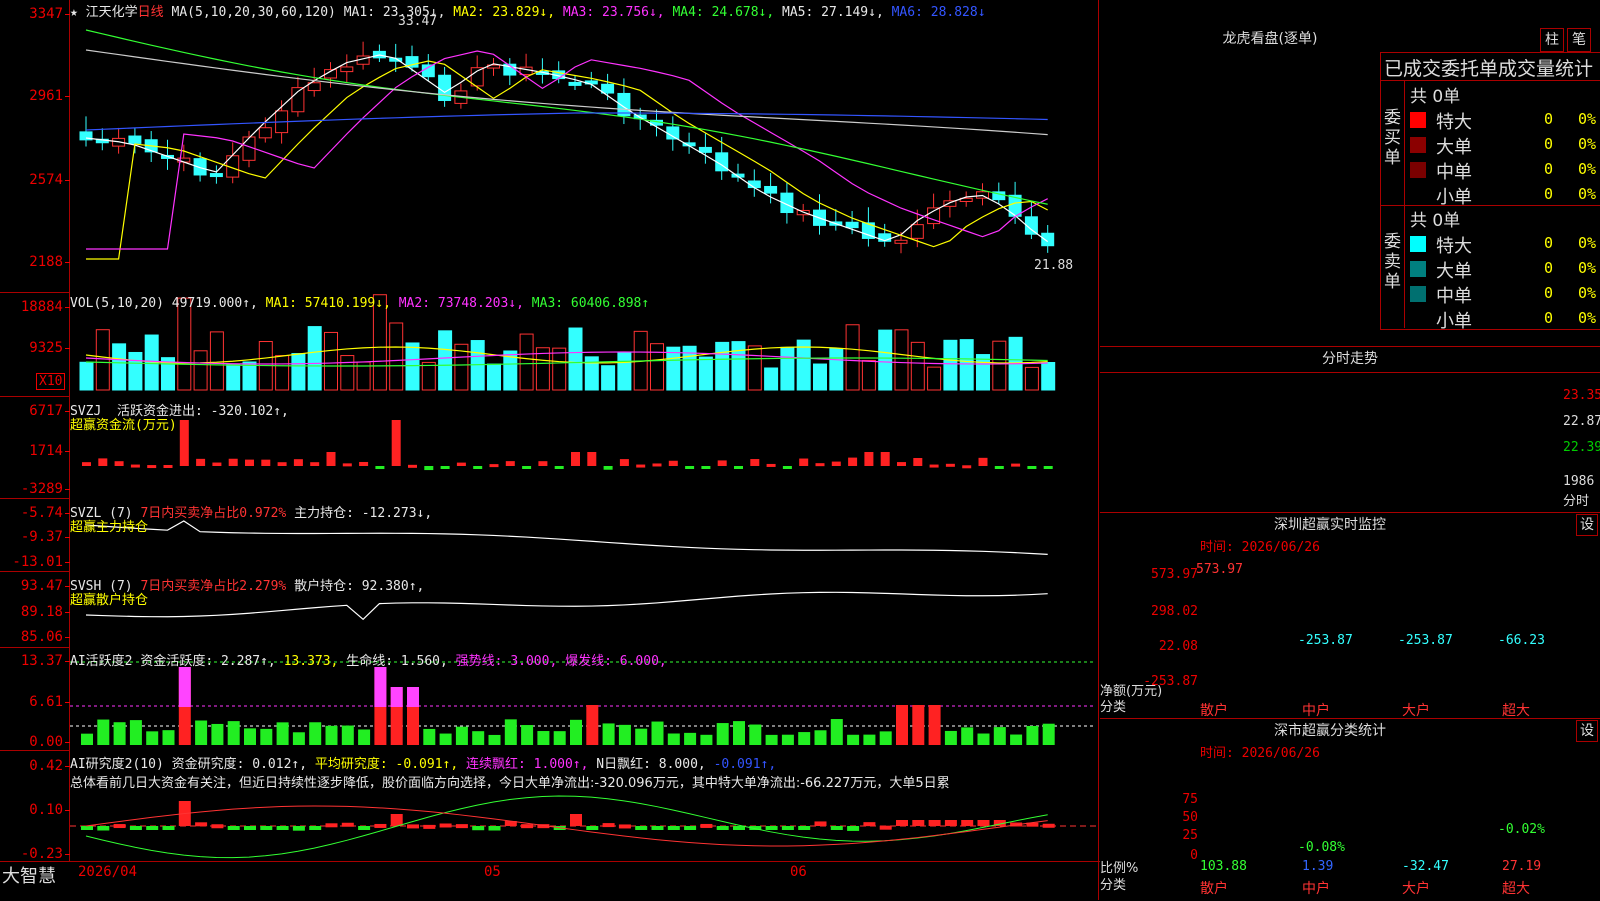 This screenshot has width=1600, height=901. What do you see at coordinates (213, 513) in the screenshot?
I see `svzl-desc1: 7日内买卖净占比0.972%` at bounding box center [213, 513].